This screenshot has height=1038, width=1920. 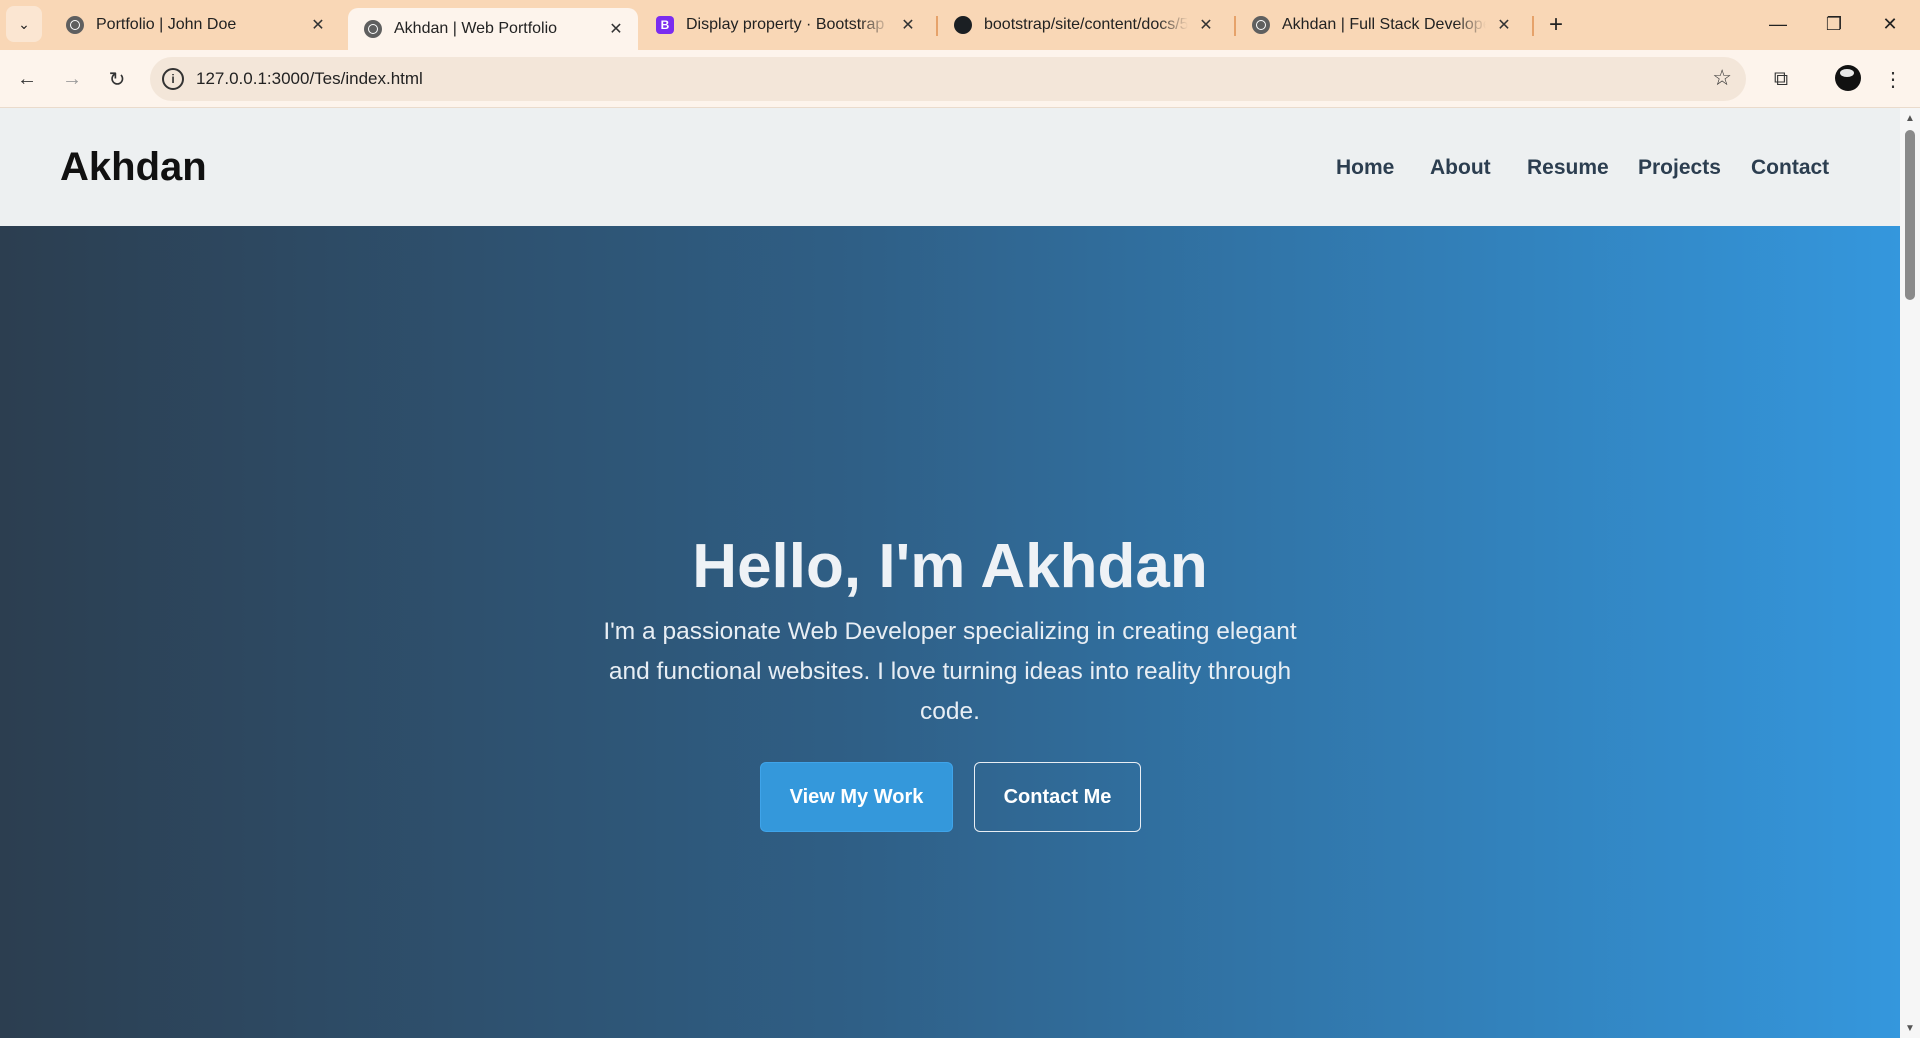 What do you see at coordinates (476, 28) in the screenshot?
I see `tab-title: Akhdan | Web Portfolio` at bounding box center [476, 28].